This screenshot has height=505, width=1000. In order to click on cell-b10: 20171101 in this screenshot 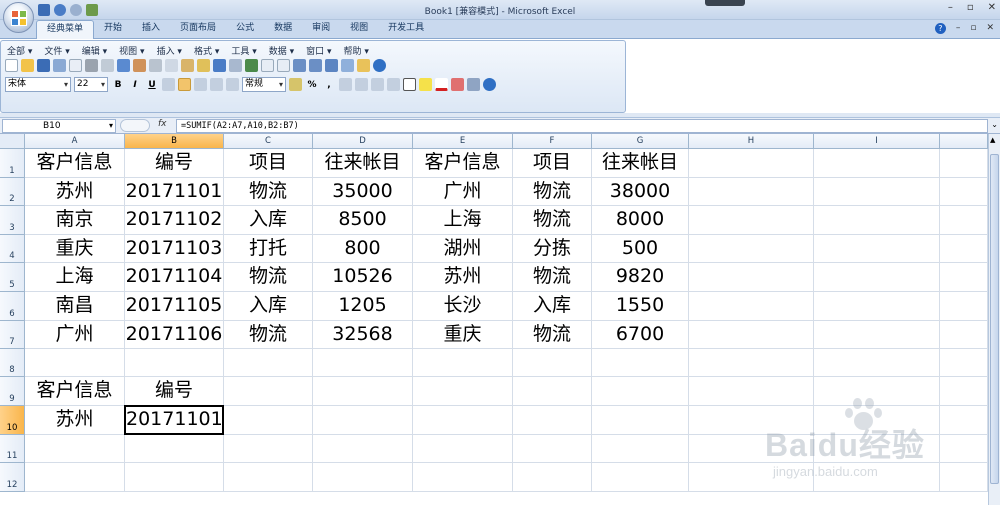, I will do `click(174, 420)`.